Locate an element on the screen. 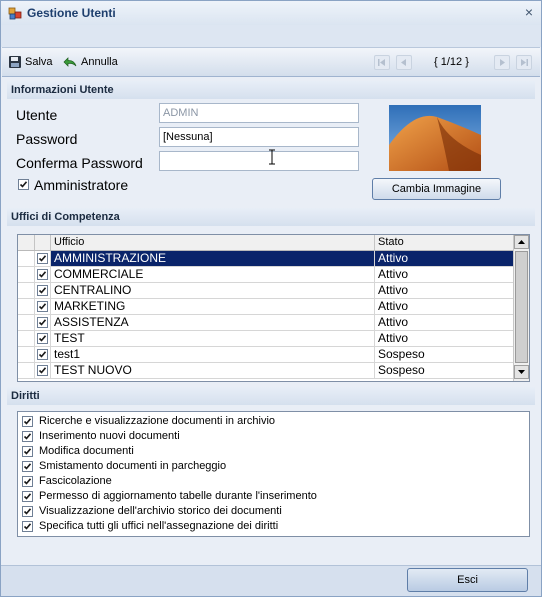  office-name-cell: COMMERCIALE is located at coordinates (213, 274).